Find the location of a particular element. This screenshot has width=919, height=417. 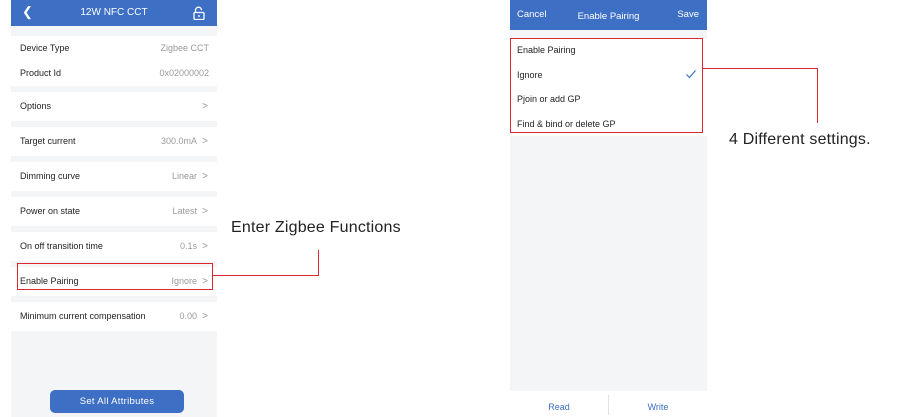

page-title: 12W NFC CCT is located at coordinates (114, 12).